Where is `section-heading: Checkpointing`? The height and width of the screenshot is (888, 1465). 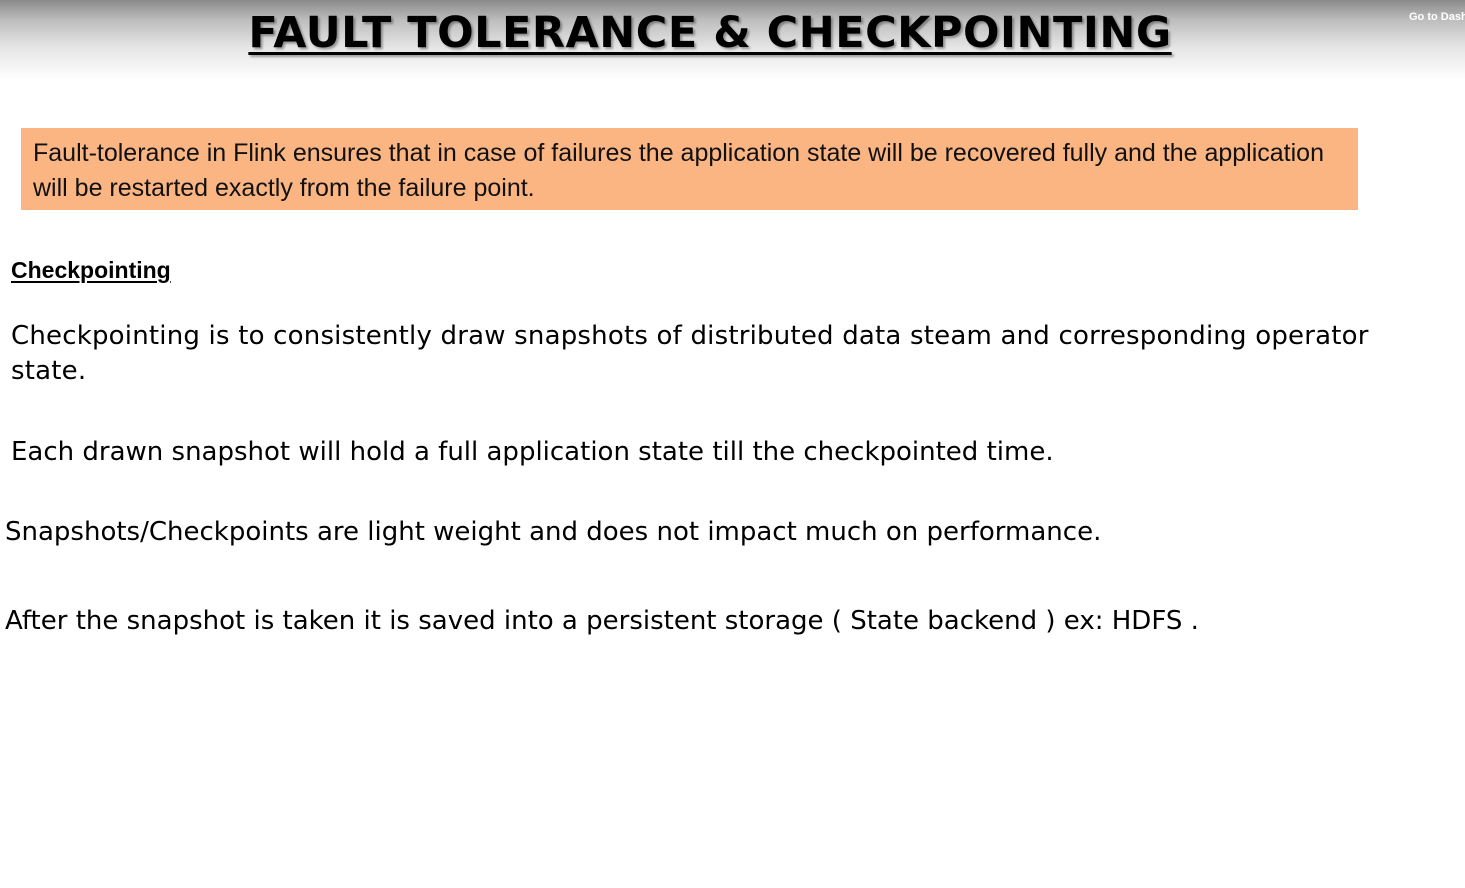 section-heading: Checkpointing is located at coordinates (91, 270).